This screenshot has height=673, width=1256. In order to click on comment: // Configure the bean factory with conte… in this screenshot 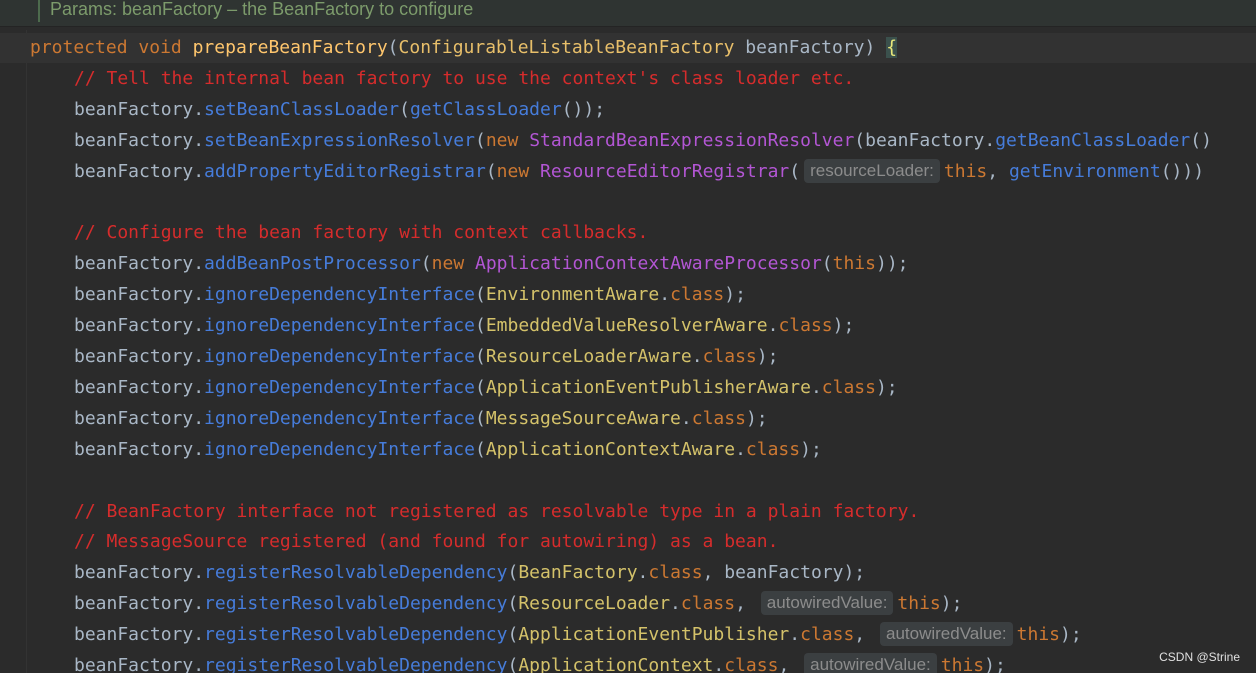, I will do `click(361, 233)`.